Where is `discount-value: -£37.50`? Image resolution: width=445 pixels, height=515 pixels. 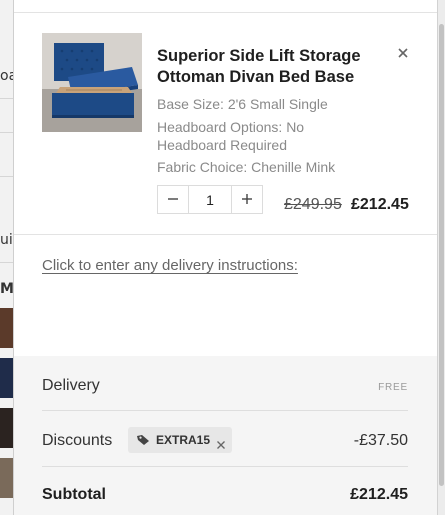
discount-value: -£37.50 is located at coordinates (380, 440).